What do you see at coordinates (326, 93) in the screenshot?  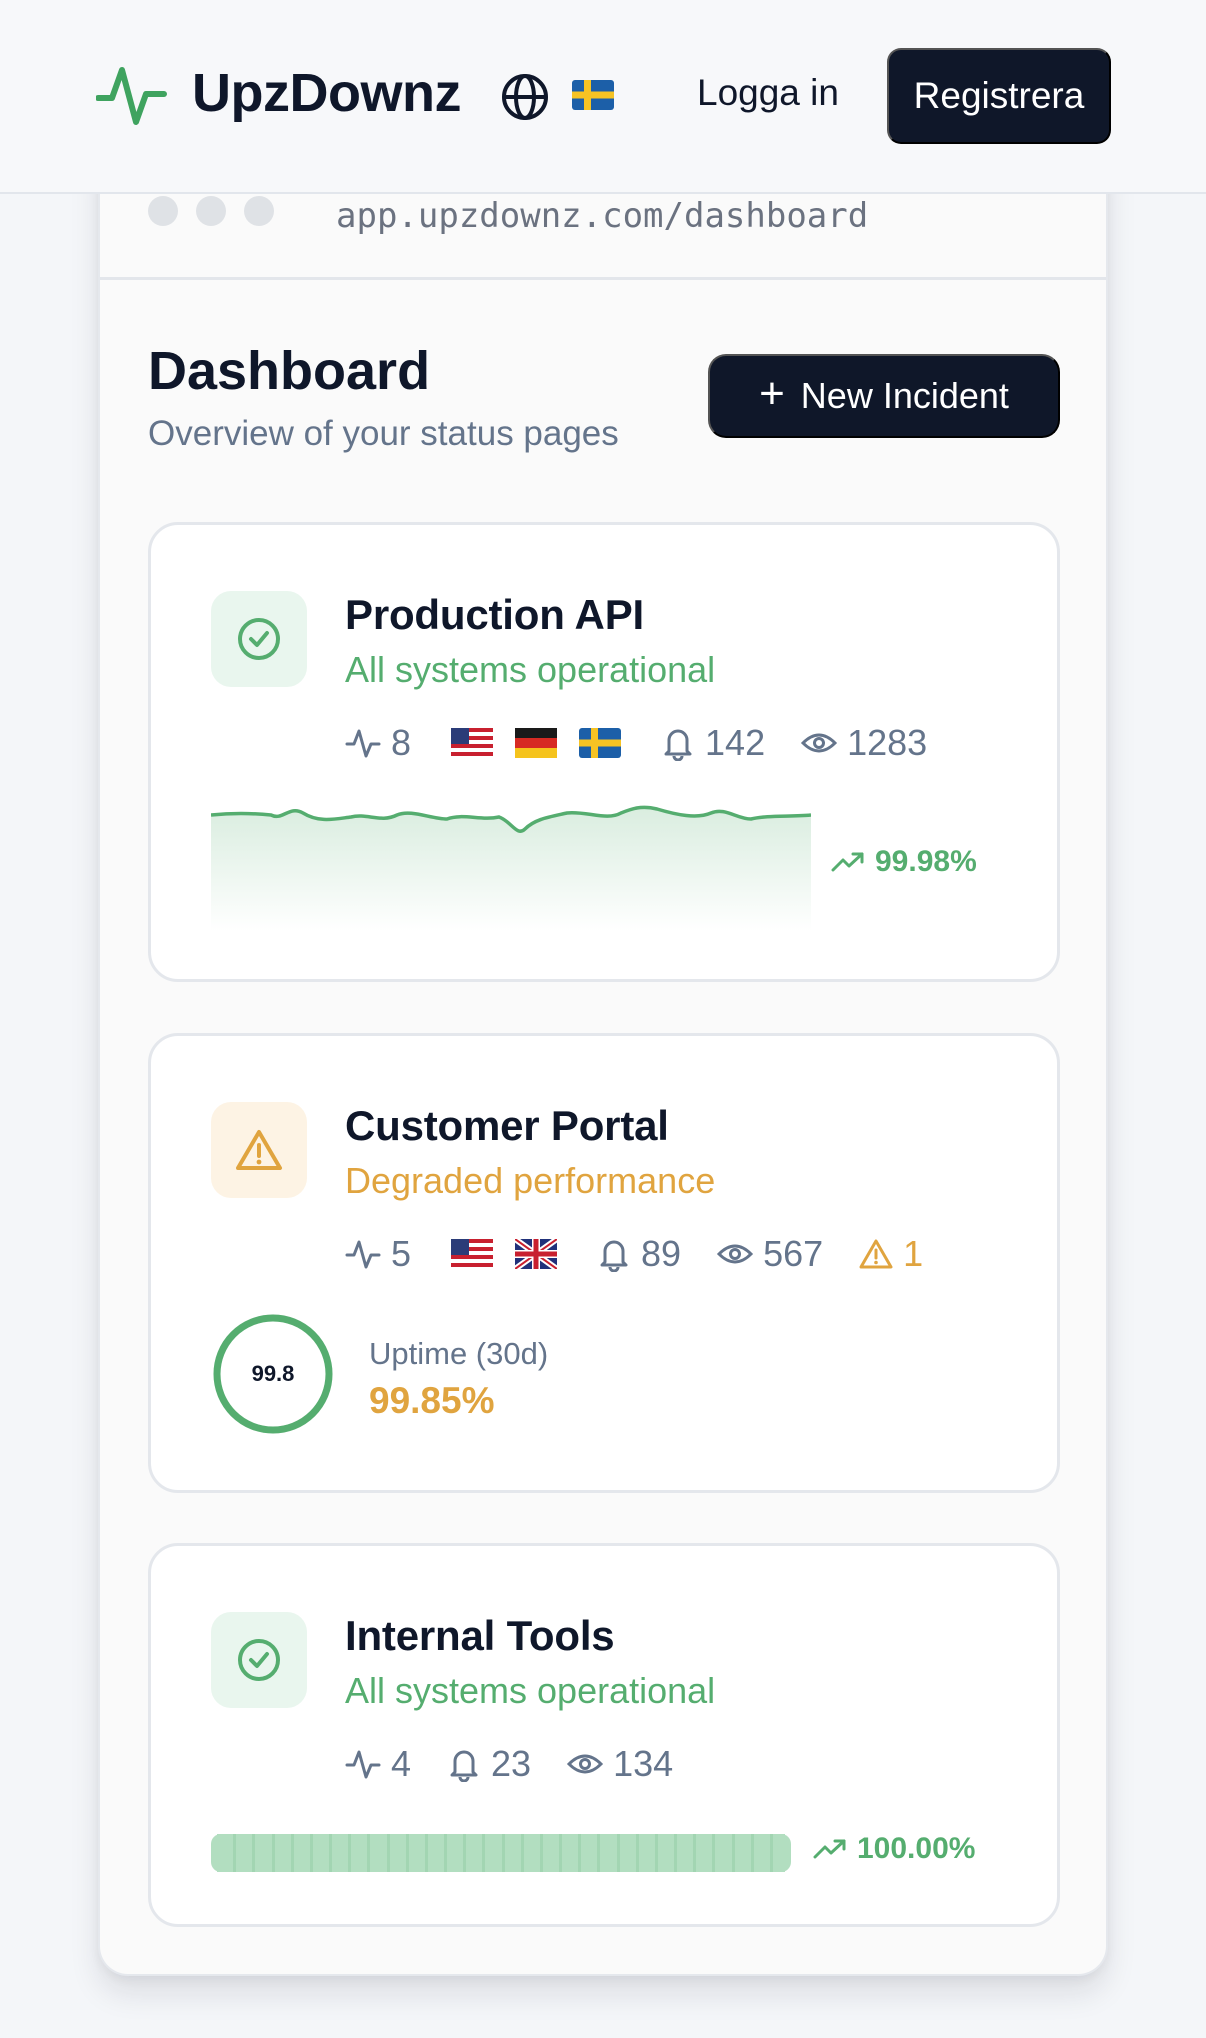 I see `brand-name: UpzDownz` at bounding box center [326, 93].